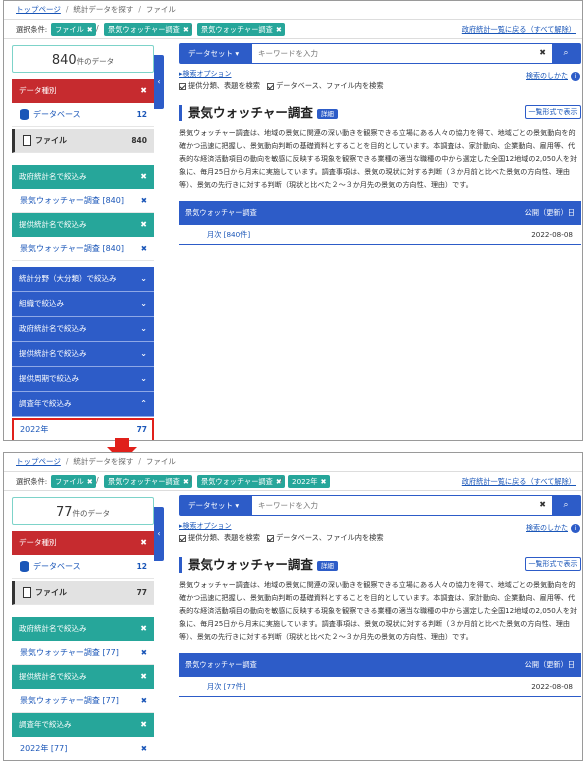 This screenshot has height=763, width=586. What do you see at coordinates (83, 379) in the screenshot?
I see `filter-collapsed: 提供周期で絞込み ⌄` at bounding box center [83, 379].